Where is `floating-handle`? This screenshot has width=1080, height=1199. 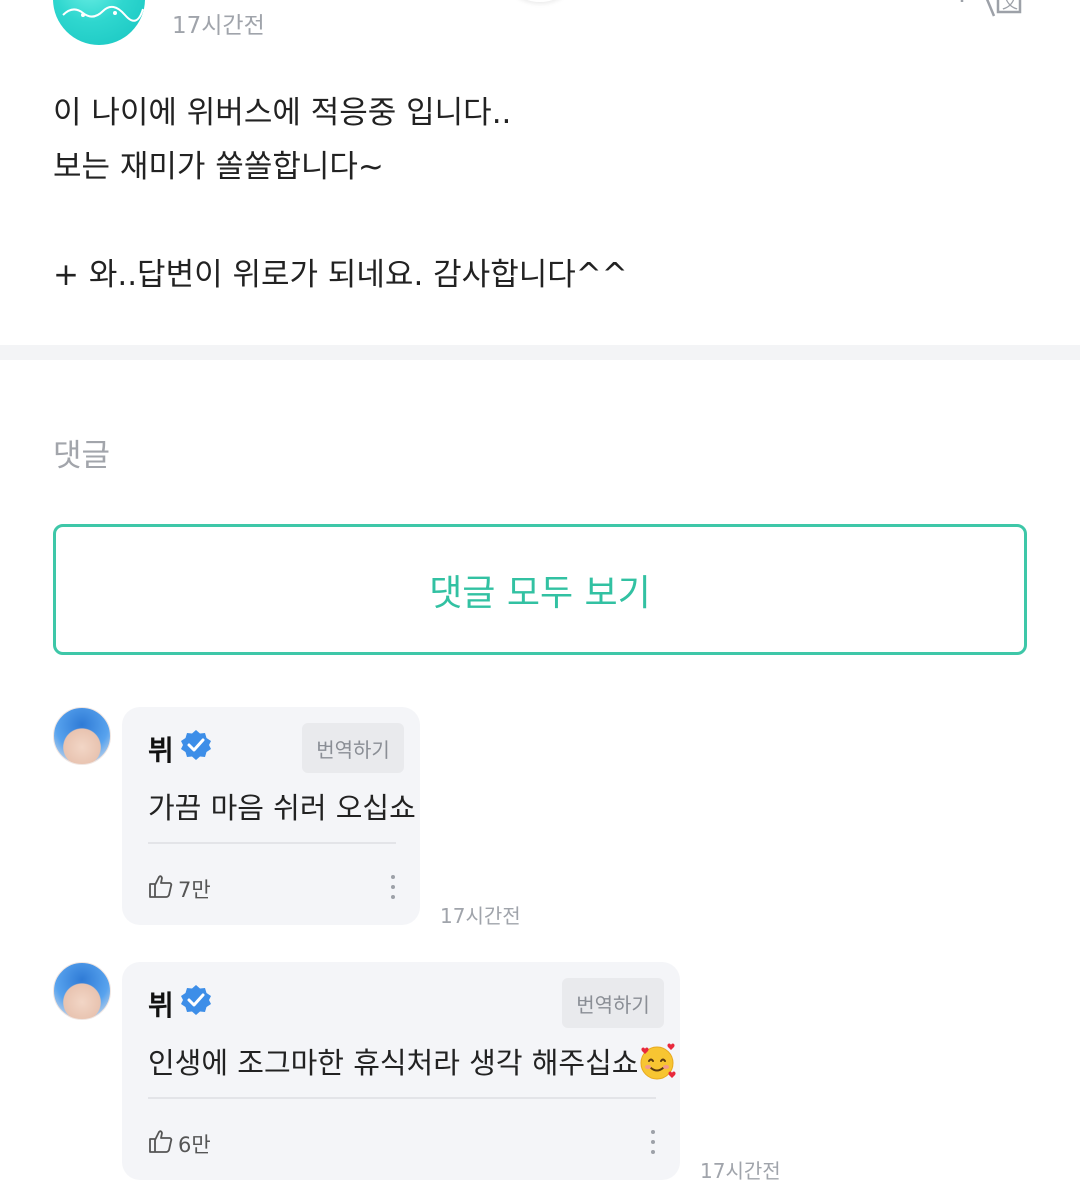
floating-handle is located at coordinates (540, 1).